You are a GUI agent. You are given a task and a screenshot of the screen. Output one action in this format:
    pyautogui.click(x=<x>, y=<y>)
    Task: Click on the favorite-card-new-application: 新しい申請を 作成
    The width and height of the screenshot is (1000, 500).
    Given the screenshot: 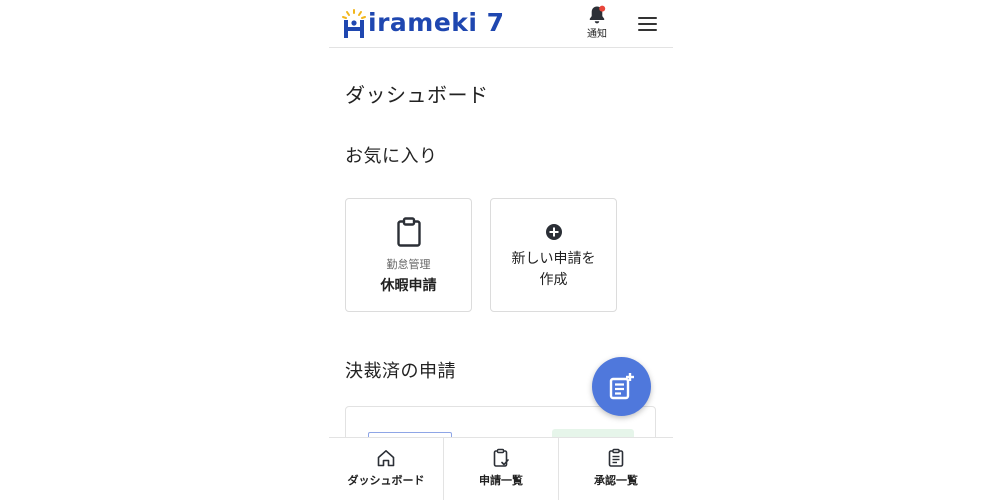 What is the action you would take?
    pyautogui.click(x=553, y=255)
    